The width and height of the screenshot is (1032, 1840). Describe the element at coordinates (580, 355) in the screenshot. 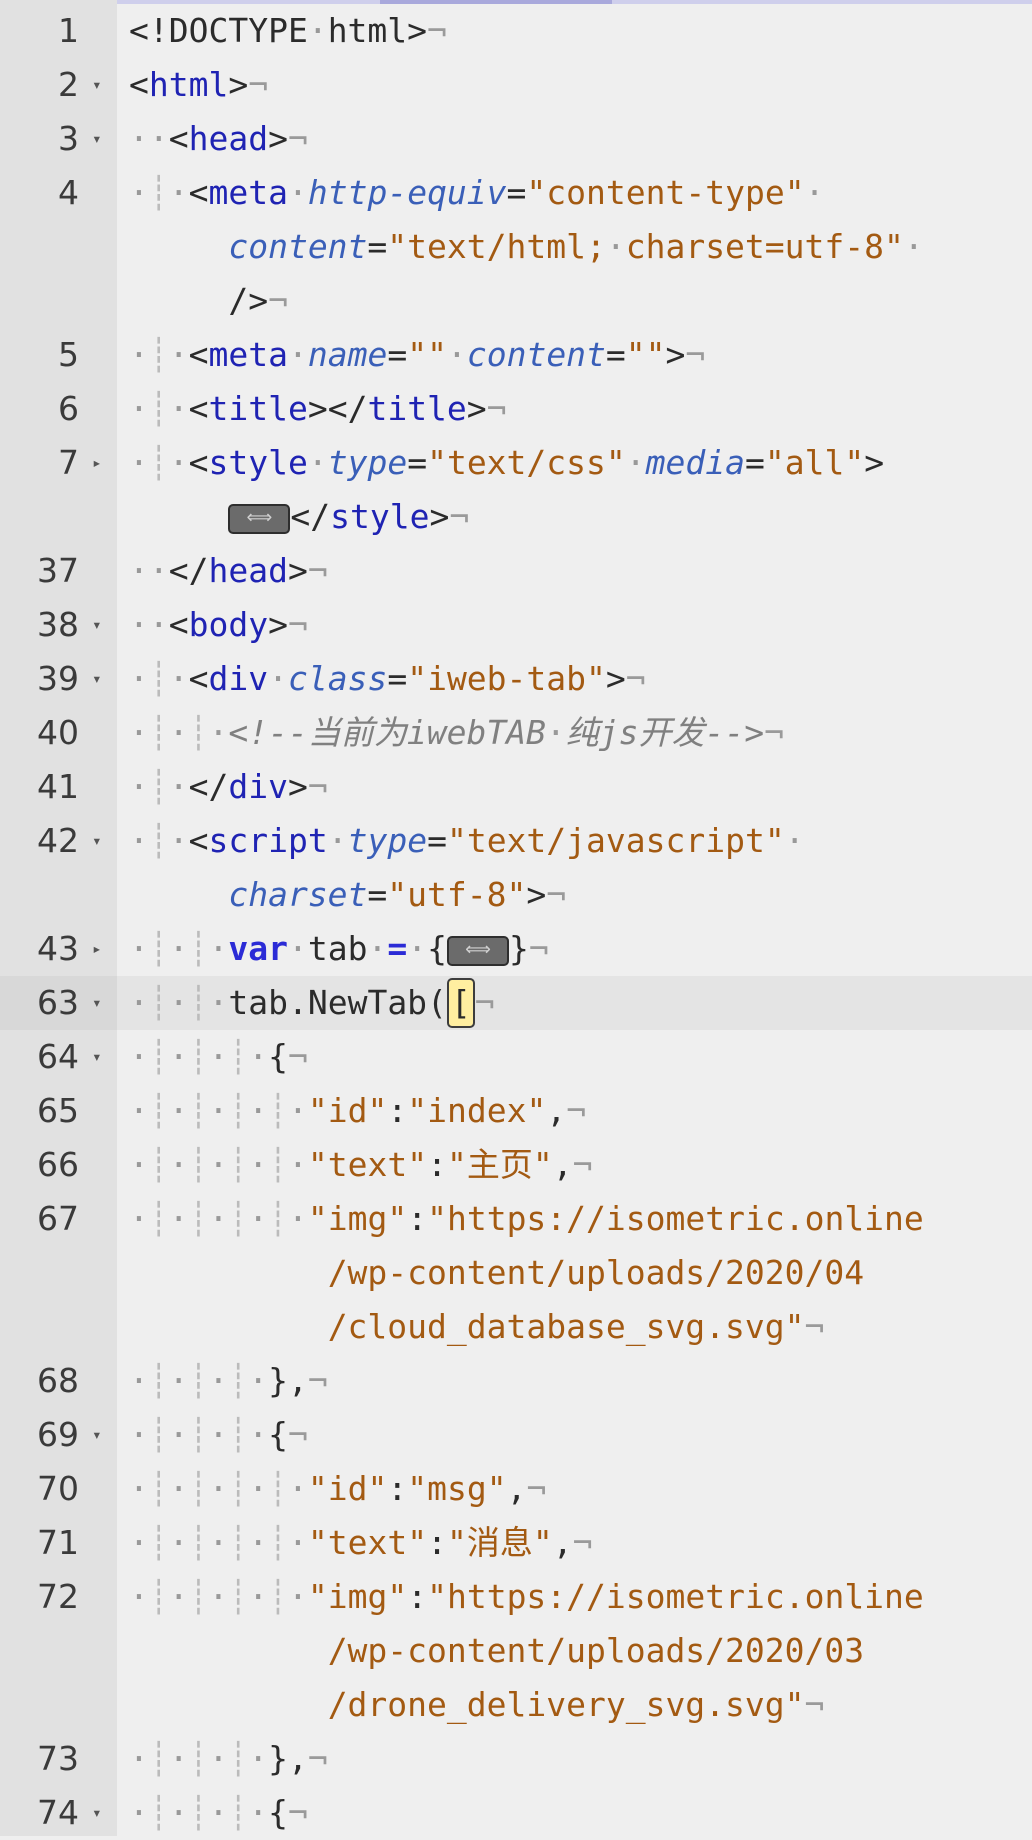

I see `code-text: ·┊·<meta·name=""·content="">¬` at that location.